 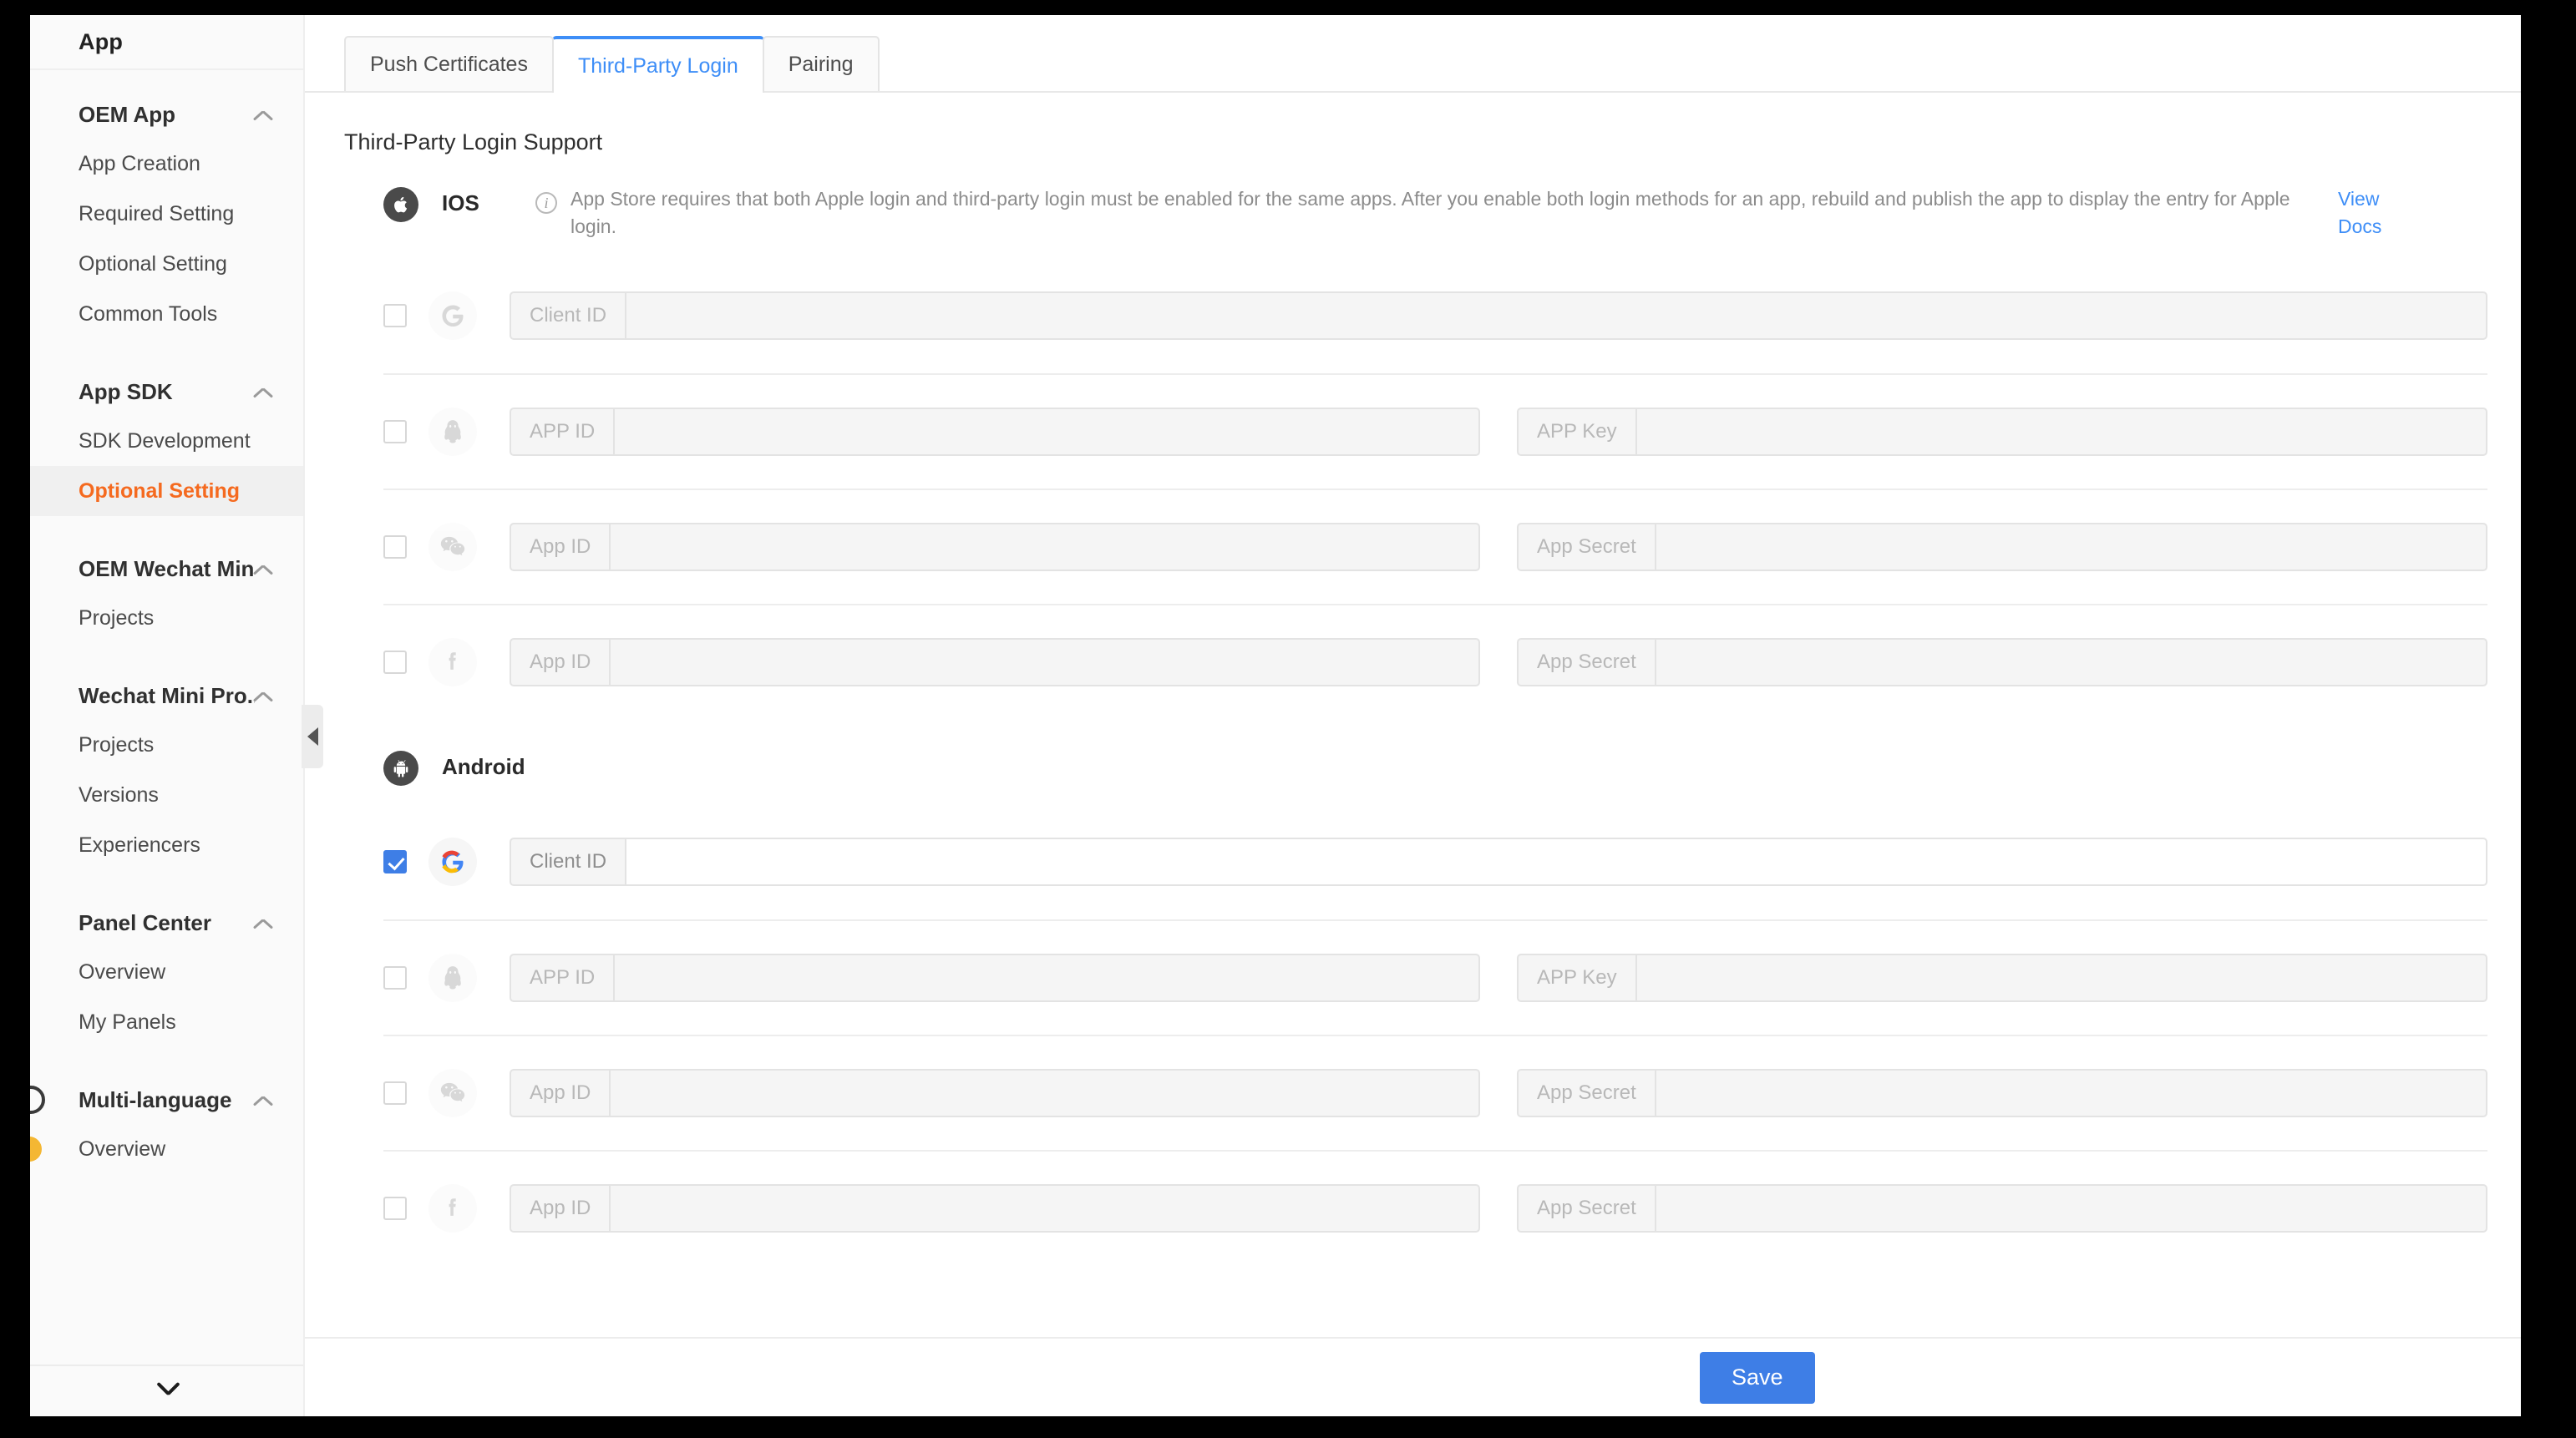 I want to click on sidebar-item-label: SDK Development, so click(x=165, y=441).